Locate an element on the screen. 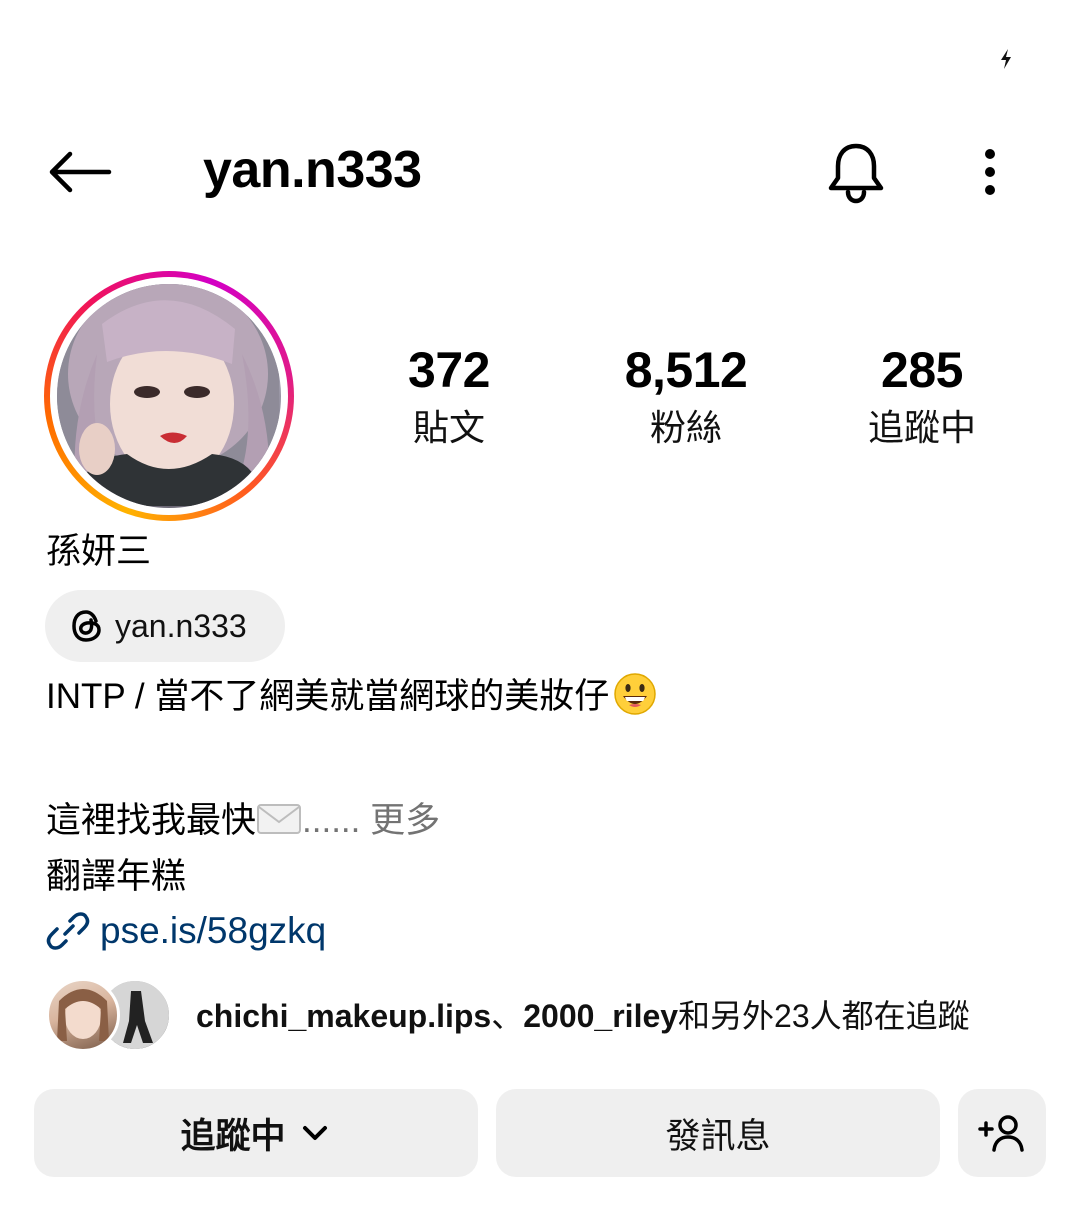 The width and height of the screenshot is (1080, 1207). more-options-button is located at coordinates (990, 172).